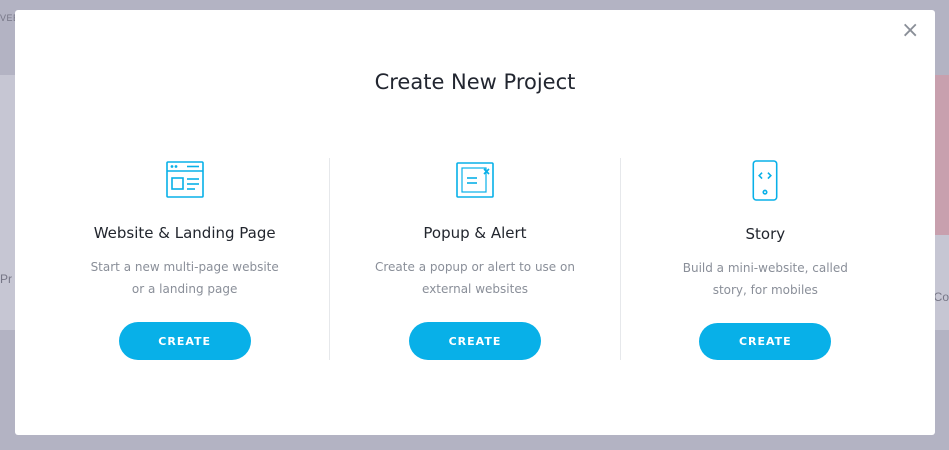  What do you see at coordinates (910, 31) in the screenshot?
I see `close-icon: ×` at bounding box center [910, 31].